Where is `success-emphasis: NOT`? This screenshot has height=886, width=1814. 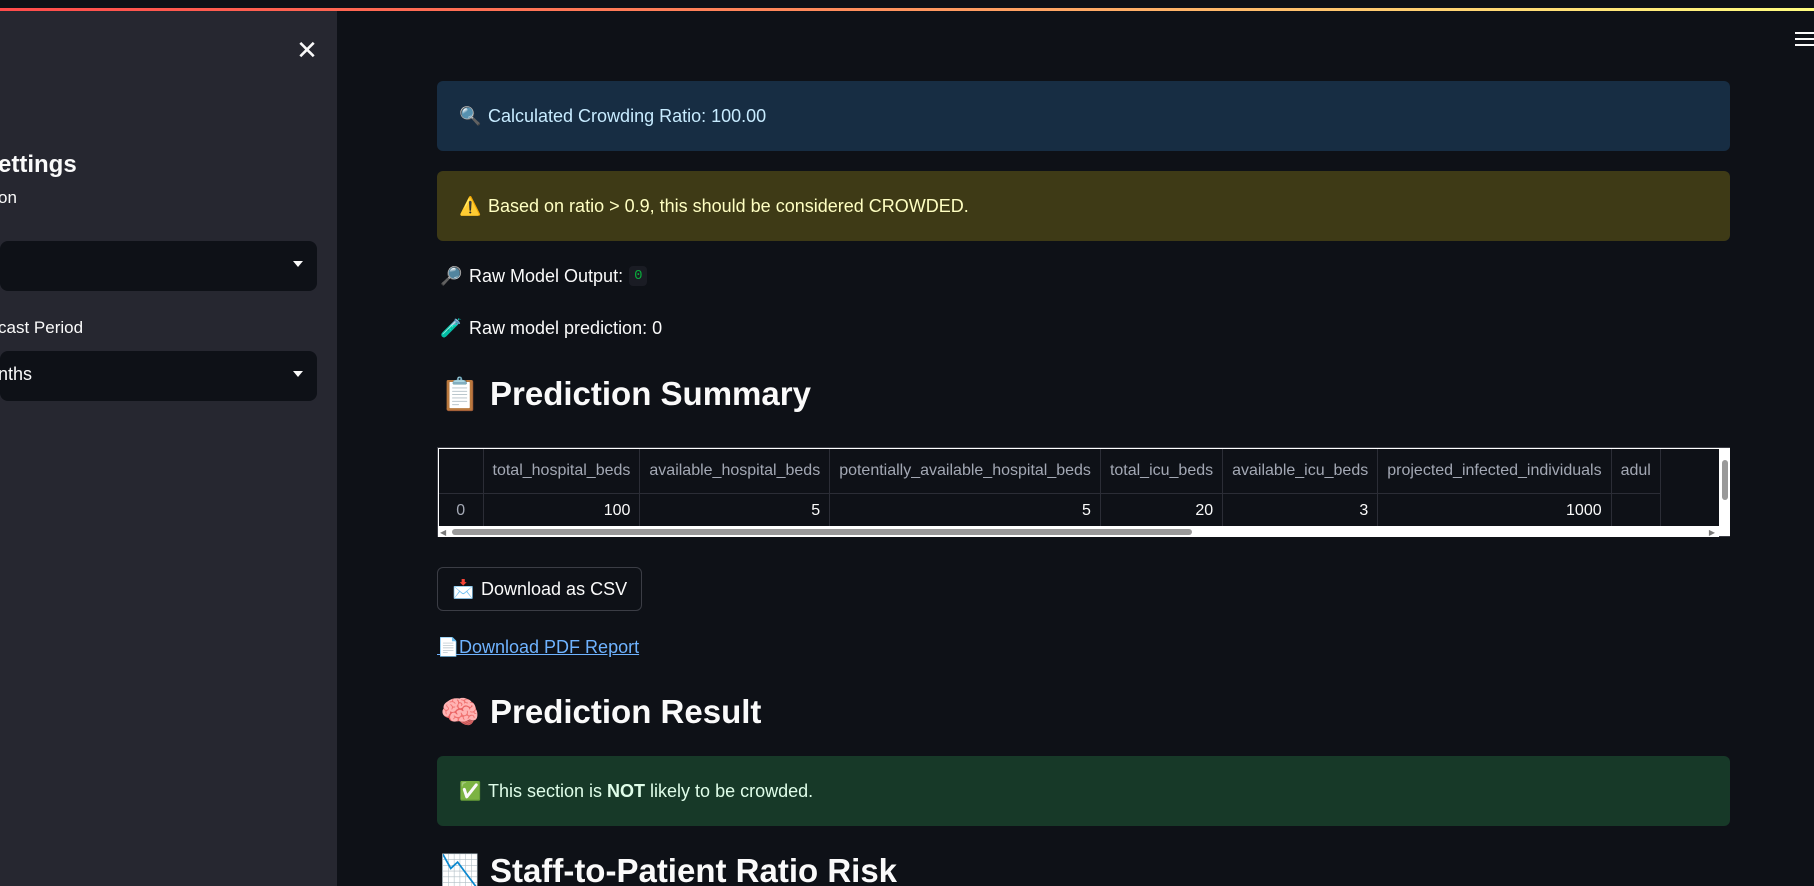 success-emphasis: NOT is located at coordinates (626, 790).